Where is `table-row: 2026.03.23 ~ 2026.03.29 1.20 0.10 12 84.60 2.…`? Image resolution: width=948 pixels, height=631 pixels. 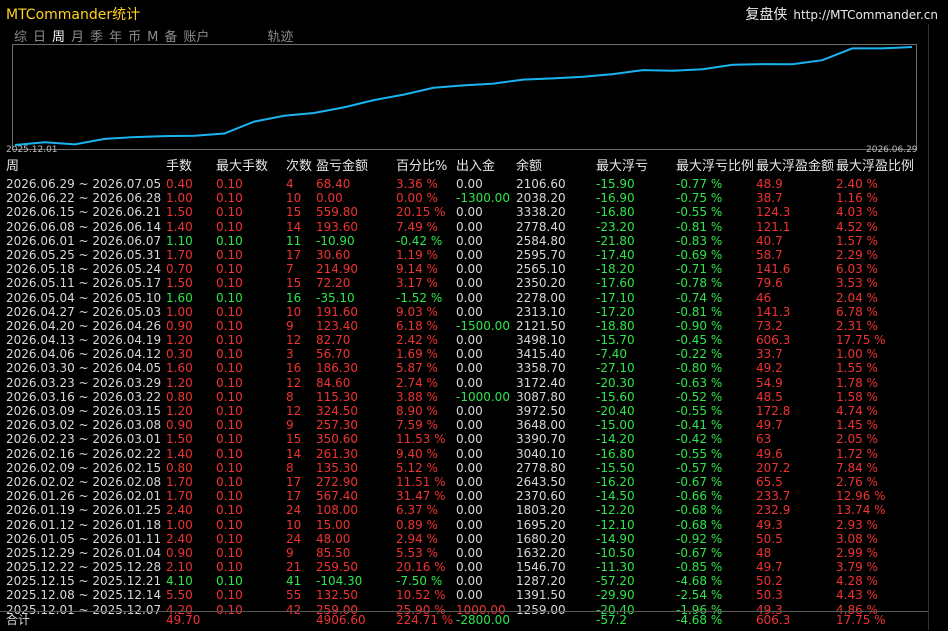
table-row: 2026.03.23 ~ 2026.03.29 1.20 0.10 12 84.60 2.… is located at coordinates (464, 383).